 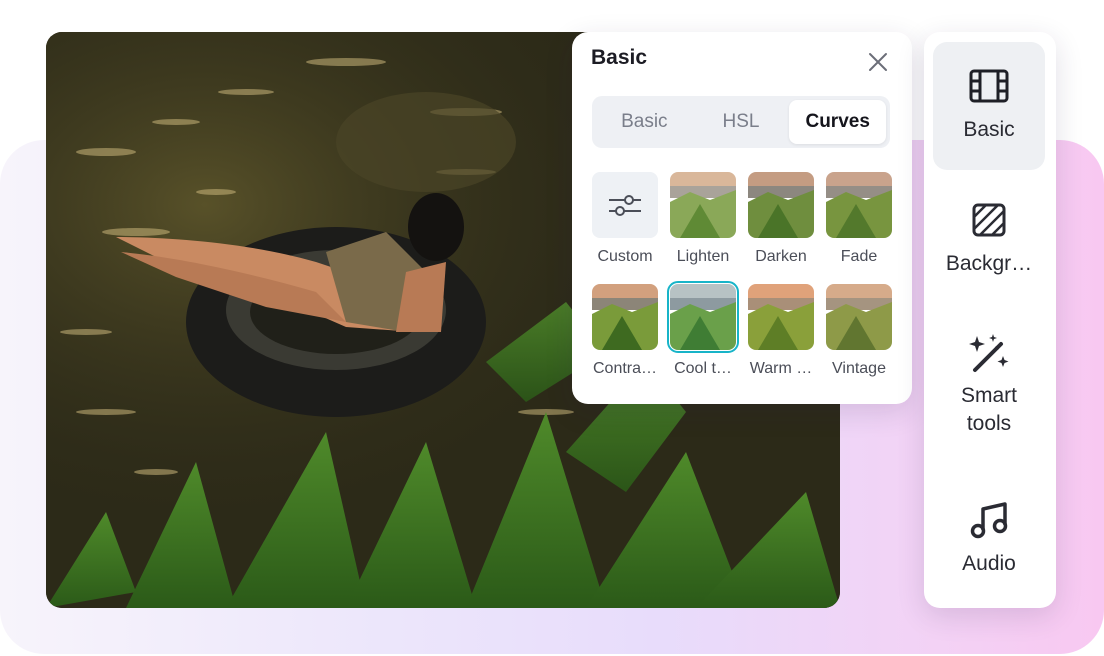 I want to click on tab-curves: Curves, so click(x=838, y=122).